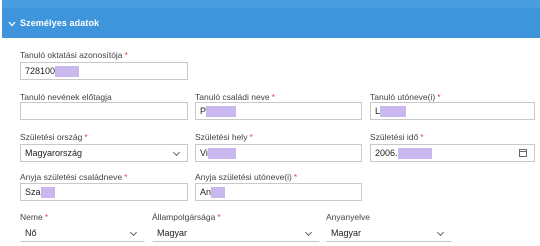  Describe the element at coordinates (246, 177) in the screenshot. I see `field-label-anyja-utonev: Anyja születési utóneve(i) *` at that location.